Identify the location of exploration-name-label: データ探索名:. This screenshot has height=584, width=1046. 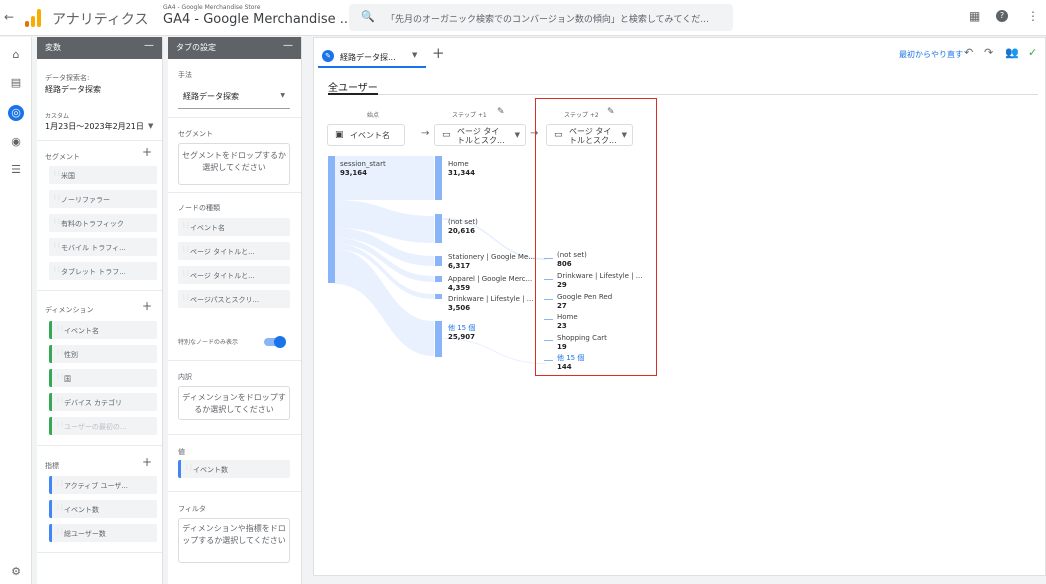
(67, 78).